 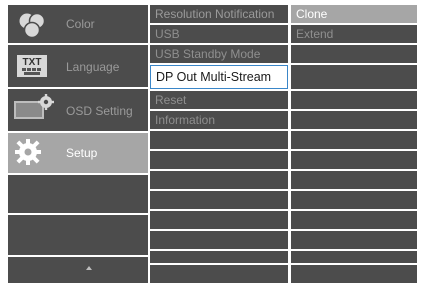 I want to click on sub-menu-item-label: USB, so click(x=167, y=34).